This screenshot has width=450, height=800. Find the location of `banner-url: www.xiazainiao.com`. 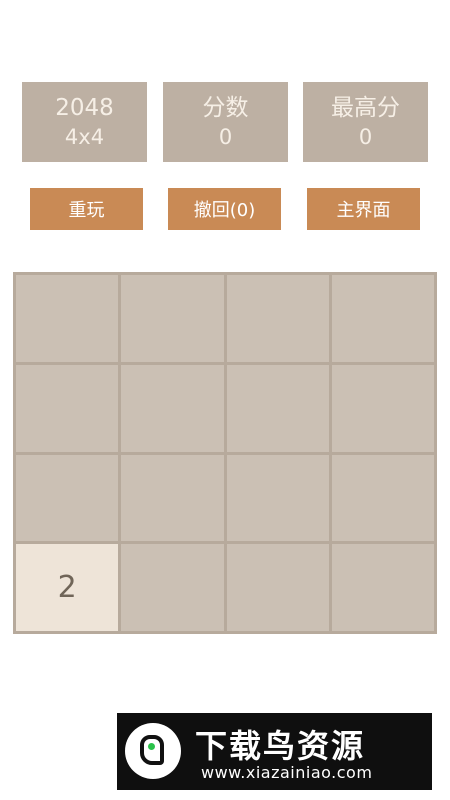

banner-url: www.xiazainiao.com is located at coordinates (287, 772).